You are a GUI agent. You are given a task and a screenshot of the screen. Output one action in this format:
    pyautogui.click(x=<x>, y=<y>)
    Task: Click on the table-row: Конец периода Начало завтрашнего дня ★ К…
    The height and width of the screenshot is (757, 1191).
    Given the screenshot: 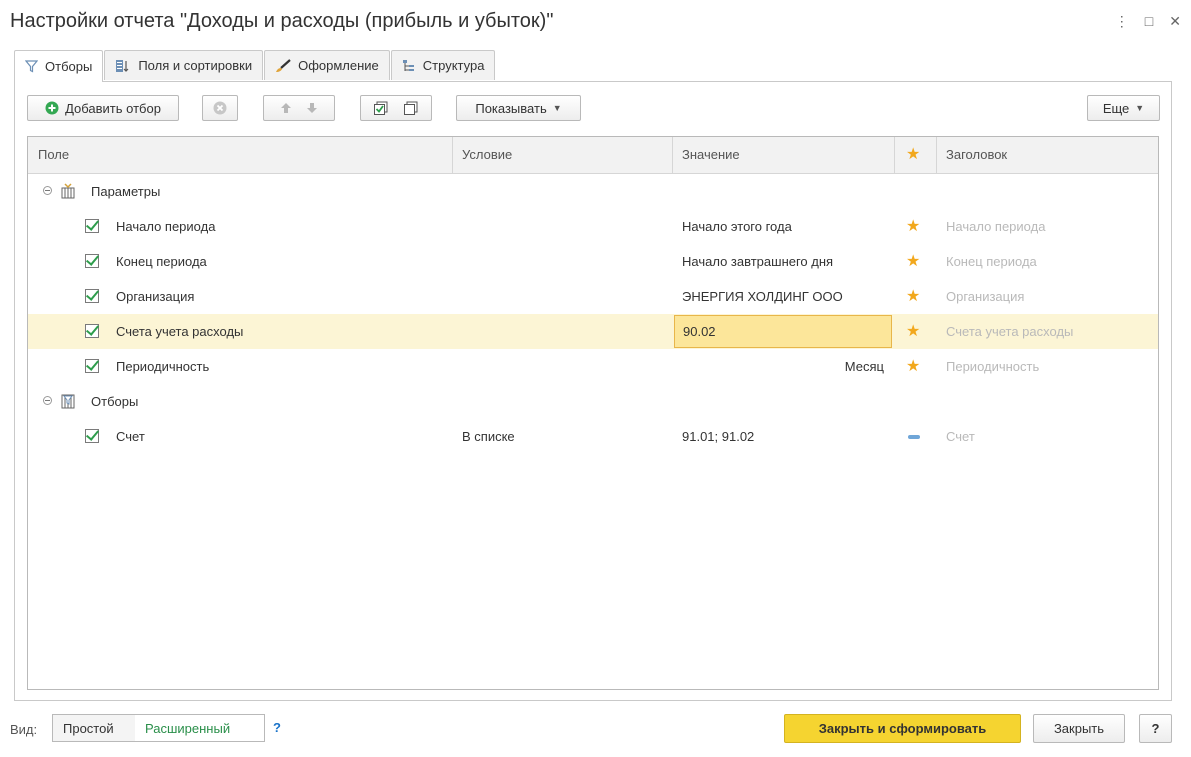 What is the action you would take?
    pyautogui.click(x=593, y=261)
    